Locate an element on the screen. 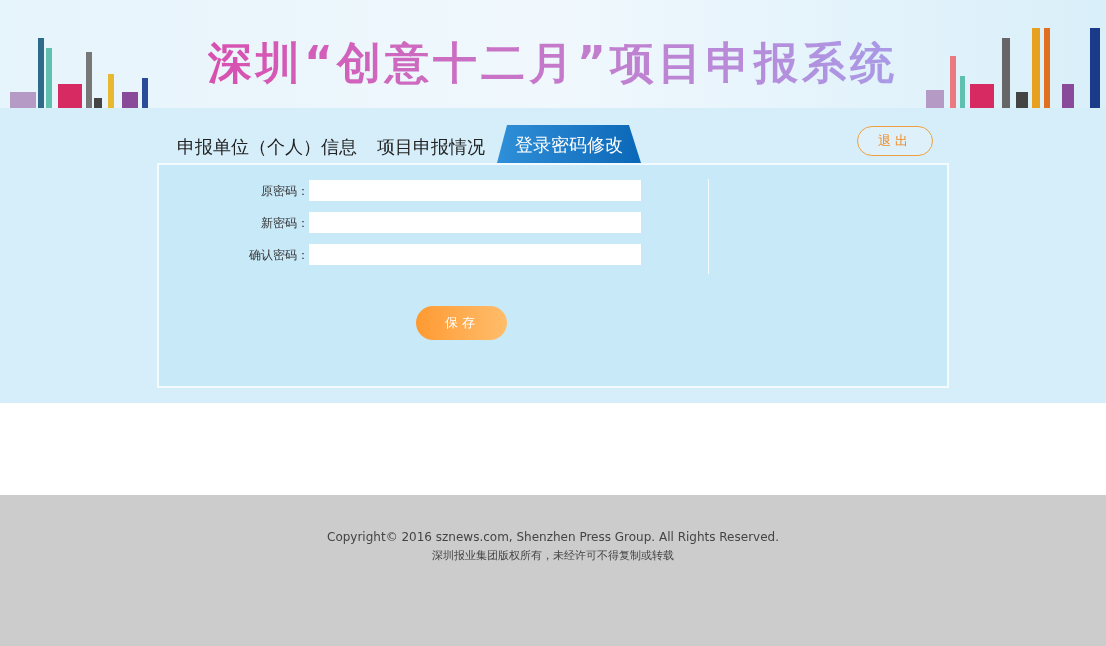  tab: 登录密码修改 is located at coordinates (569, 144).